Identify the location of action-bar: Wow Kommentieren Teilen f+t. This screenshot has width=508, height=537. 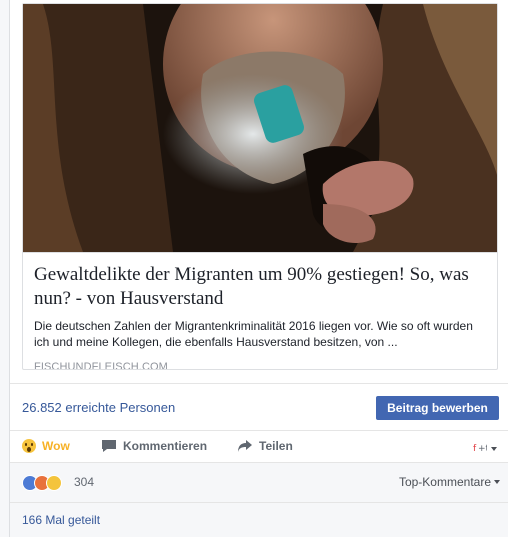
(259, 446).